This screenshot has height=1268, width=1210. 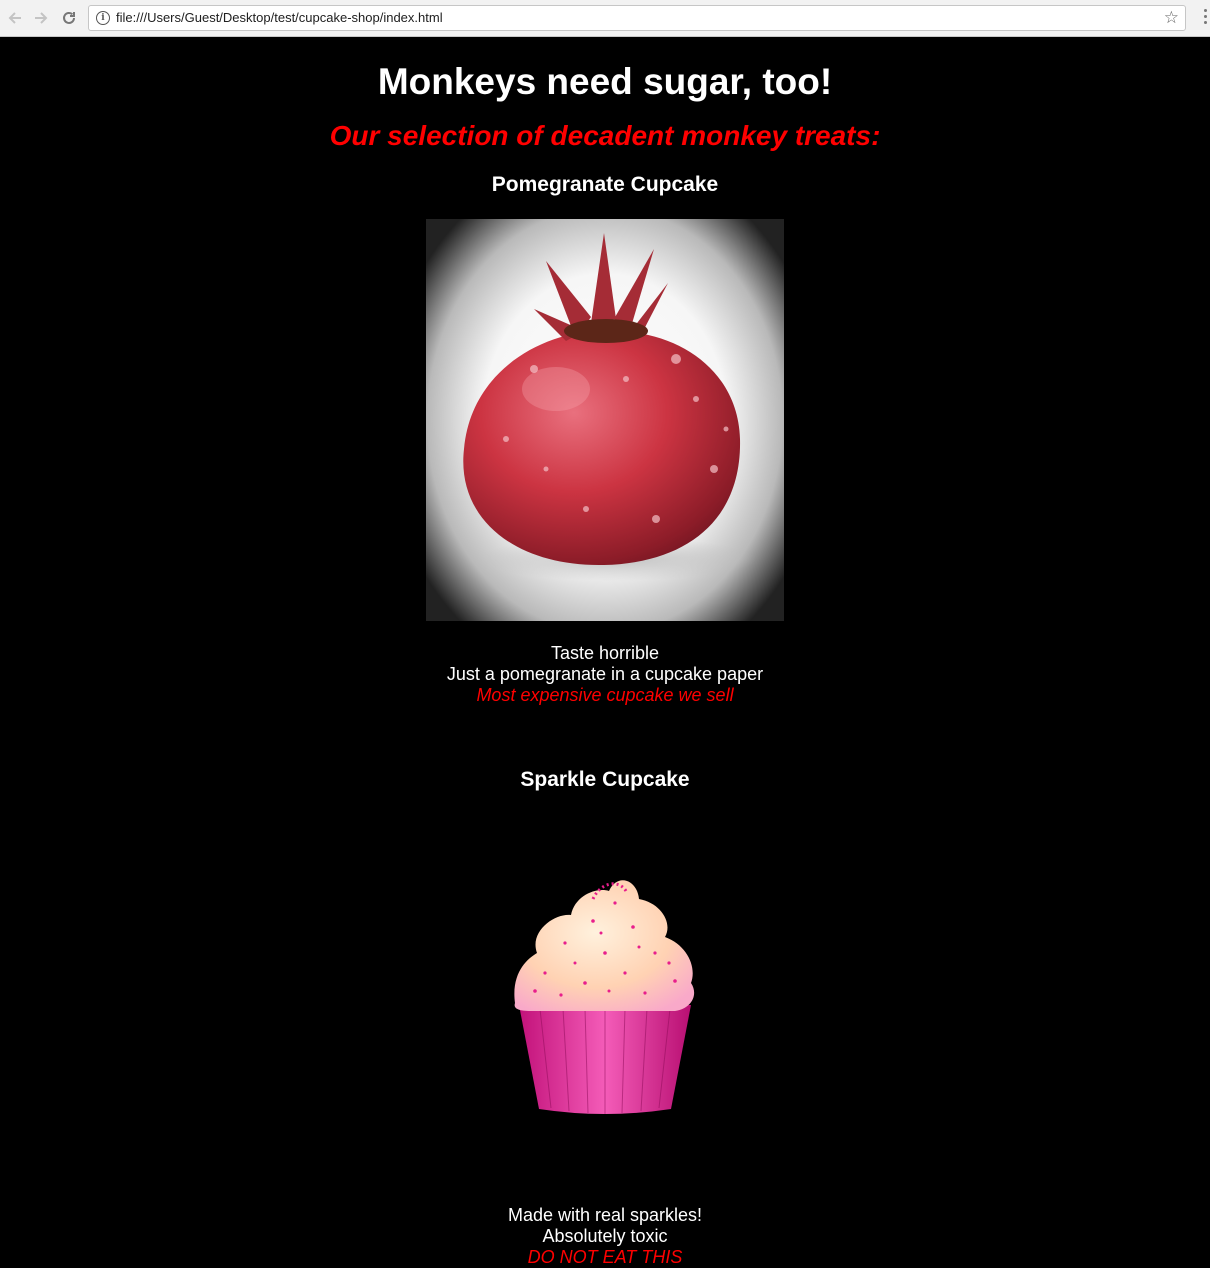 What do you see at coordinates (41, 18) in the screenshot?
I see `forward-arrow-icon` at bounding box center [41, 18].